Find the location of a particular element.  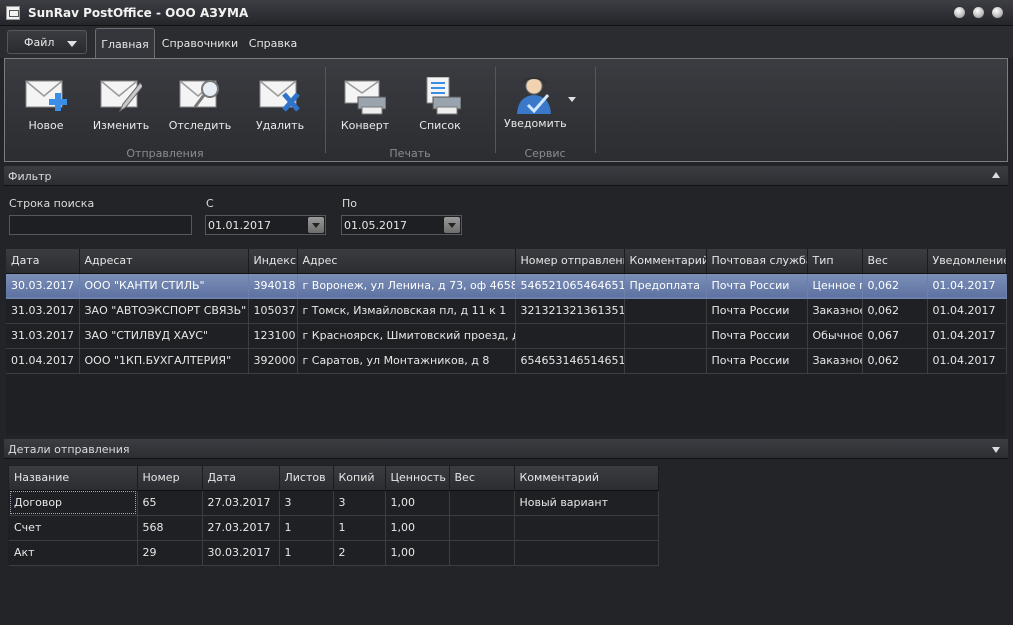

from-date-field: 01.01.2017 is located at coordinates (265, 225).